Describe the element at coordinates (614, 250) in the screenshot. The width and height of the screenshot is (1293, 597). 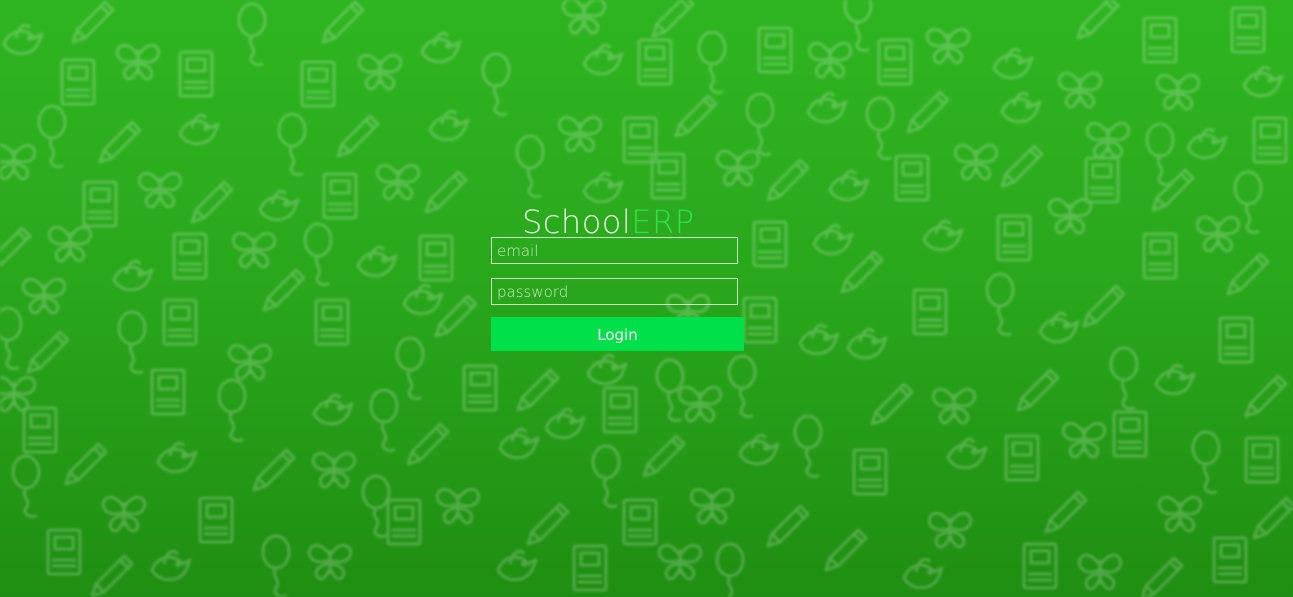
I see `email-input` at that location.